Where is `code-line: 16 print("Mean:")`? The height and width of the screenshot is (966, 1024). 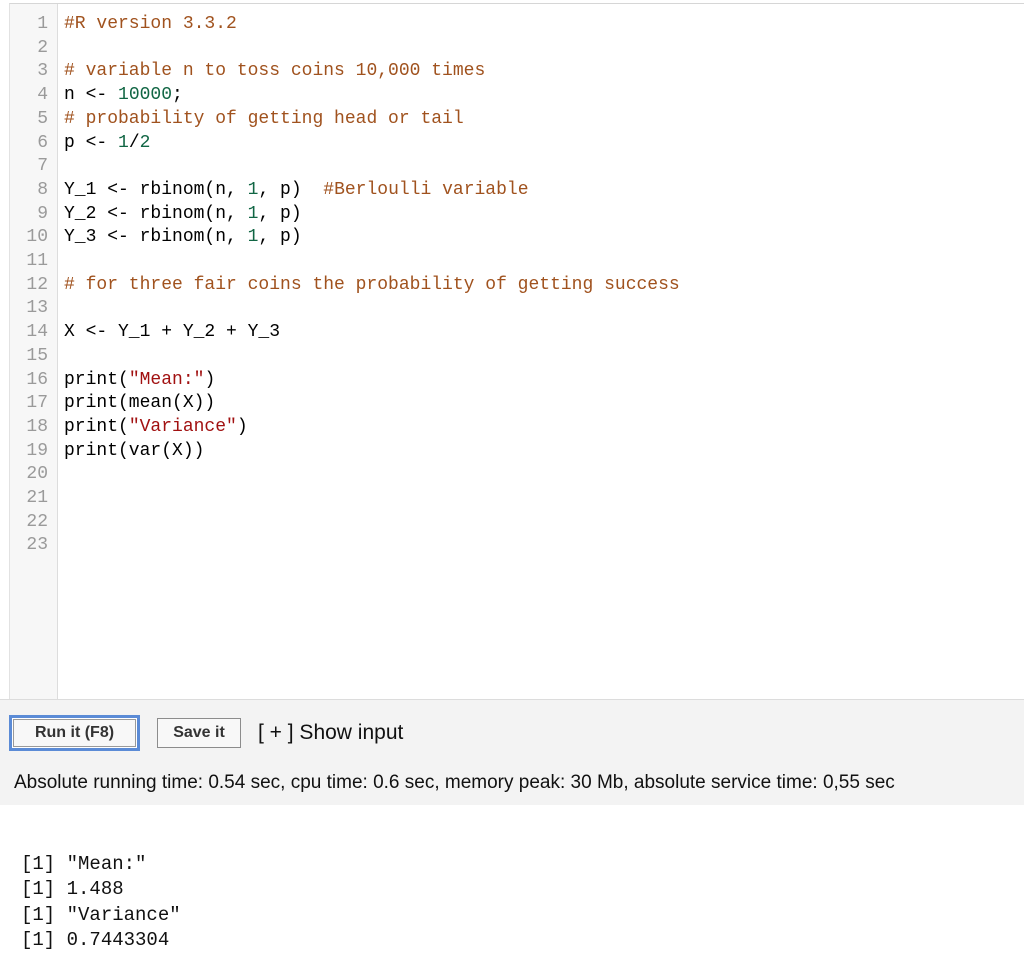
code-line: 16 print("Mean:") is located at coordinates (510, 380).